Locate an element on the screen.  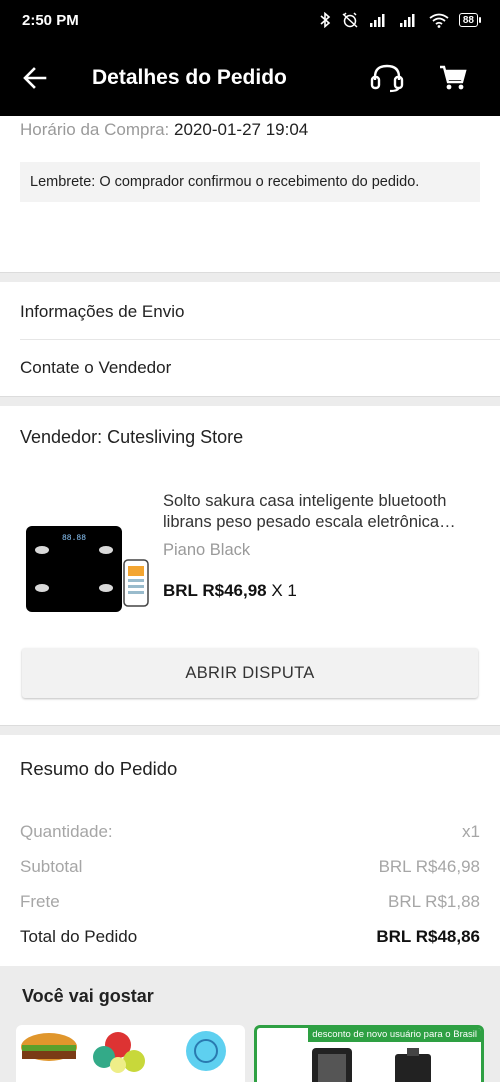
shipping-label: Frete is located at coordinates (40, 901).